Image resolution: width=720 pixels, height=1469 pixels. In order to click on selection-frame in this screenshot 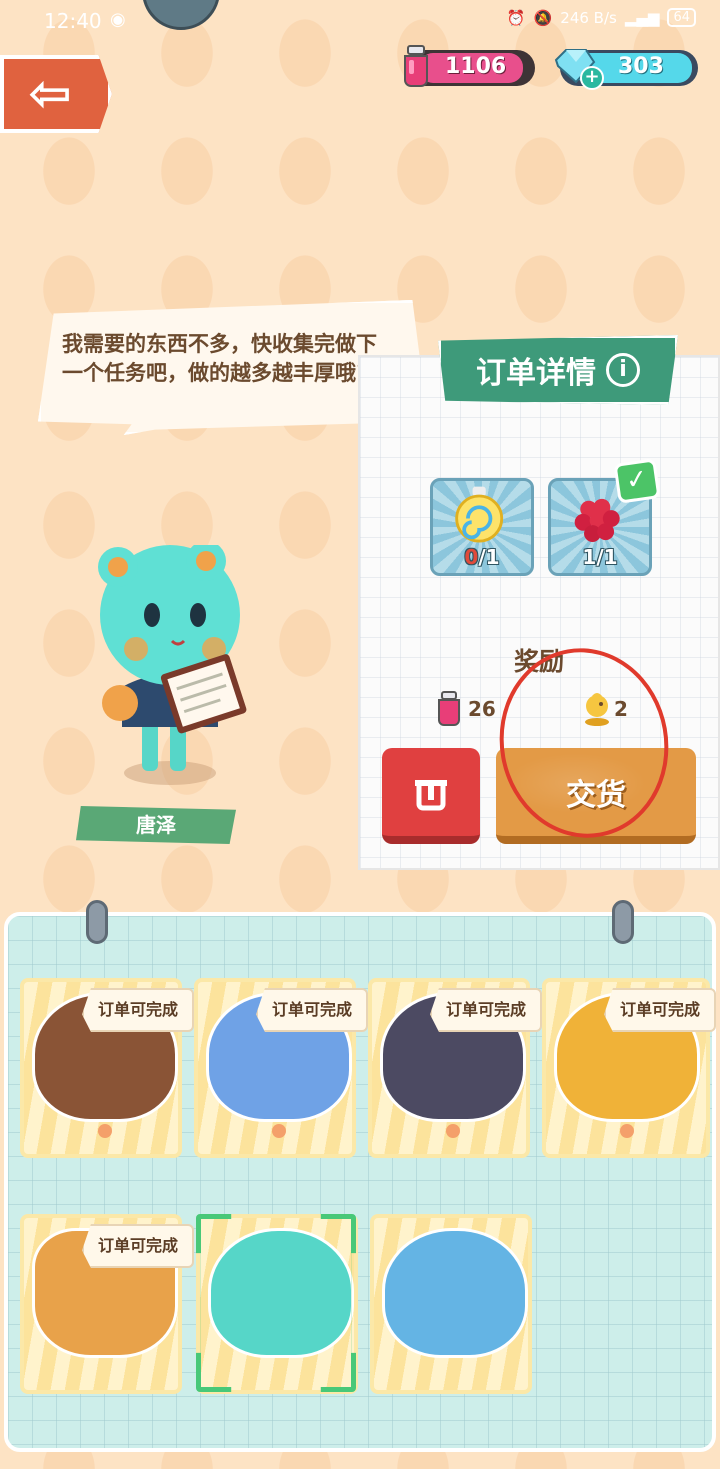, I will do `click(276, 1303)`.